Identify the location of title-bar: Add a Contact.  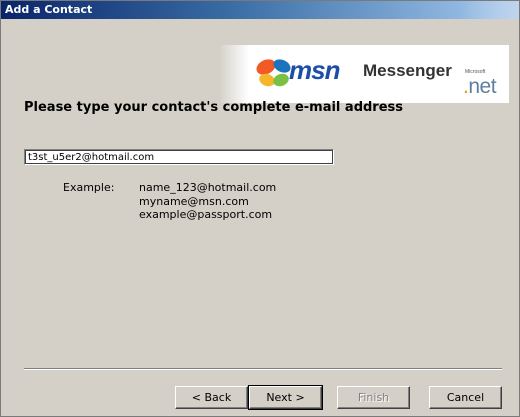
(260, 10).